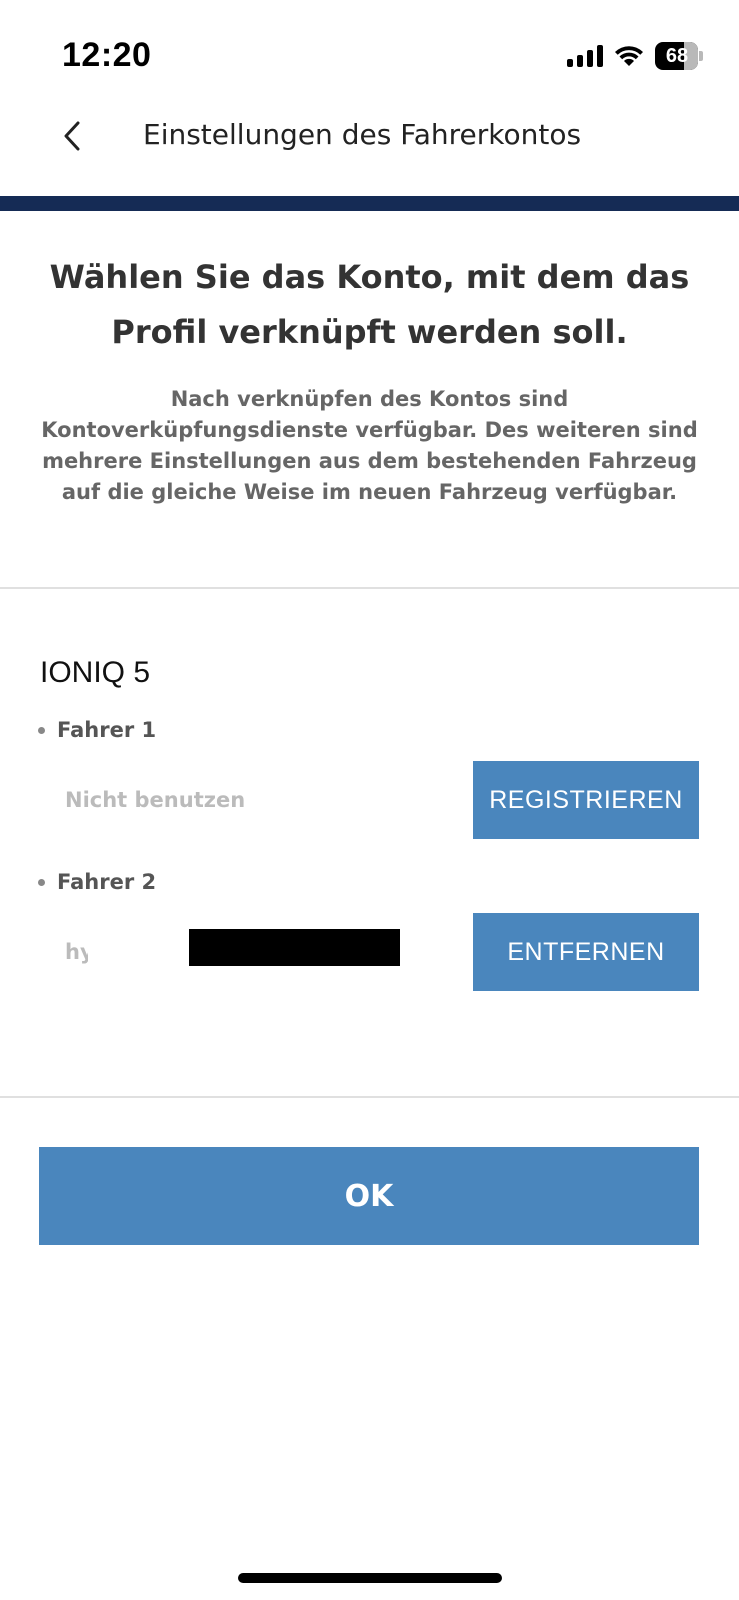 This screenshot has width=739, height=1600. Describe the element at coordinates (294, 947) in the screenshot. I see `redacted-block` at that location.